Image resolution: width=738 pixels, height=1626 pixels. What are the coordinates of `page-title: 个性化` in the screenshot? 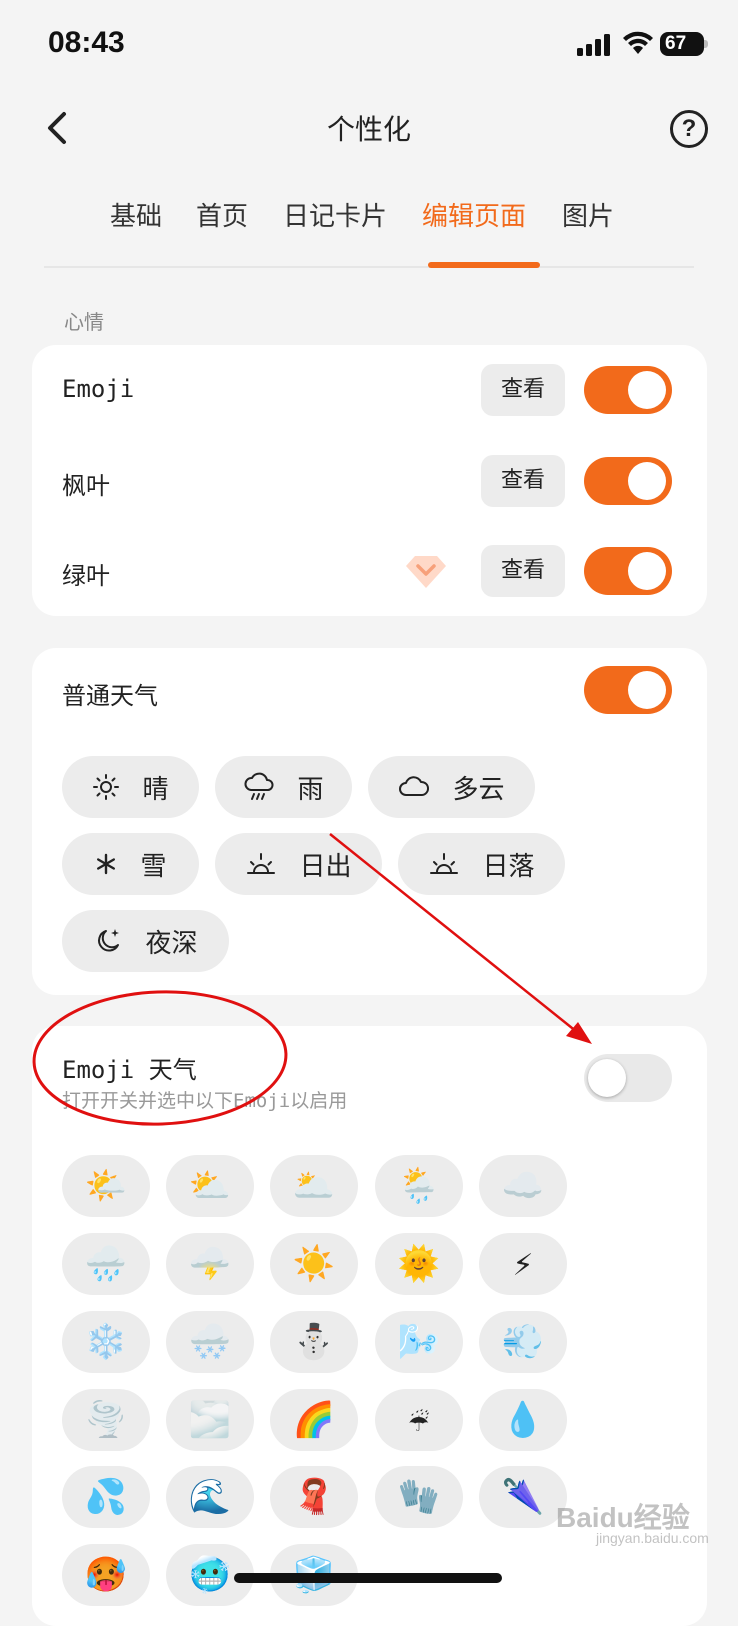 It's located at (368, 129).